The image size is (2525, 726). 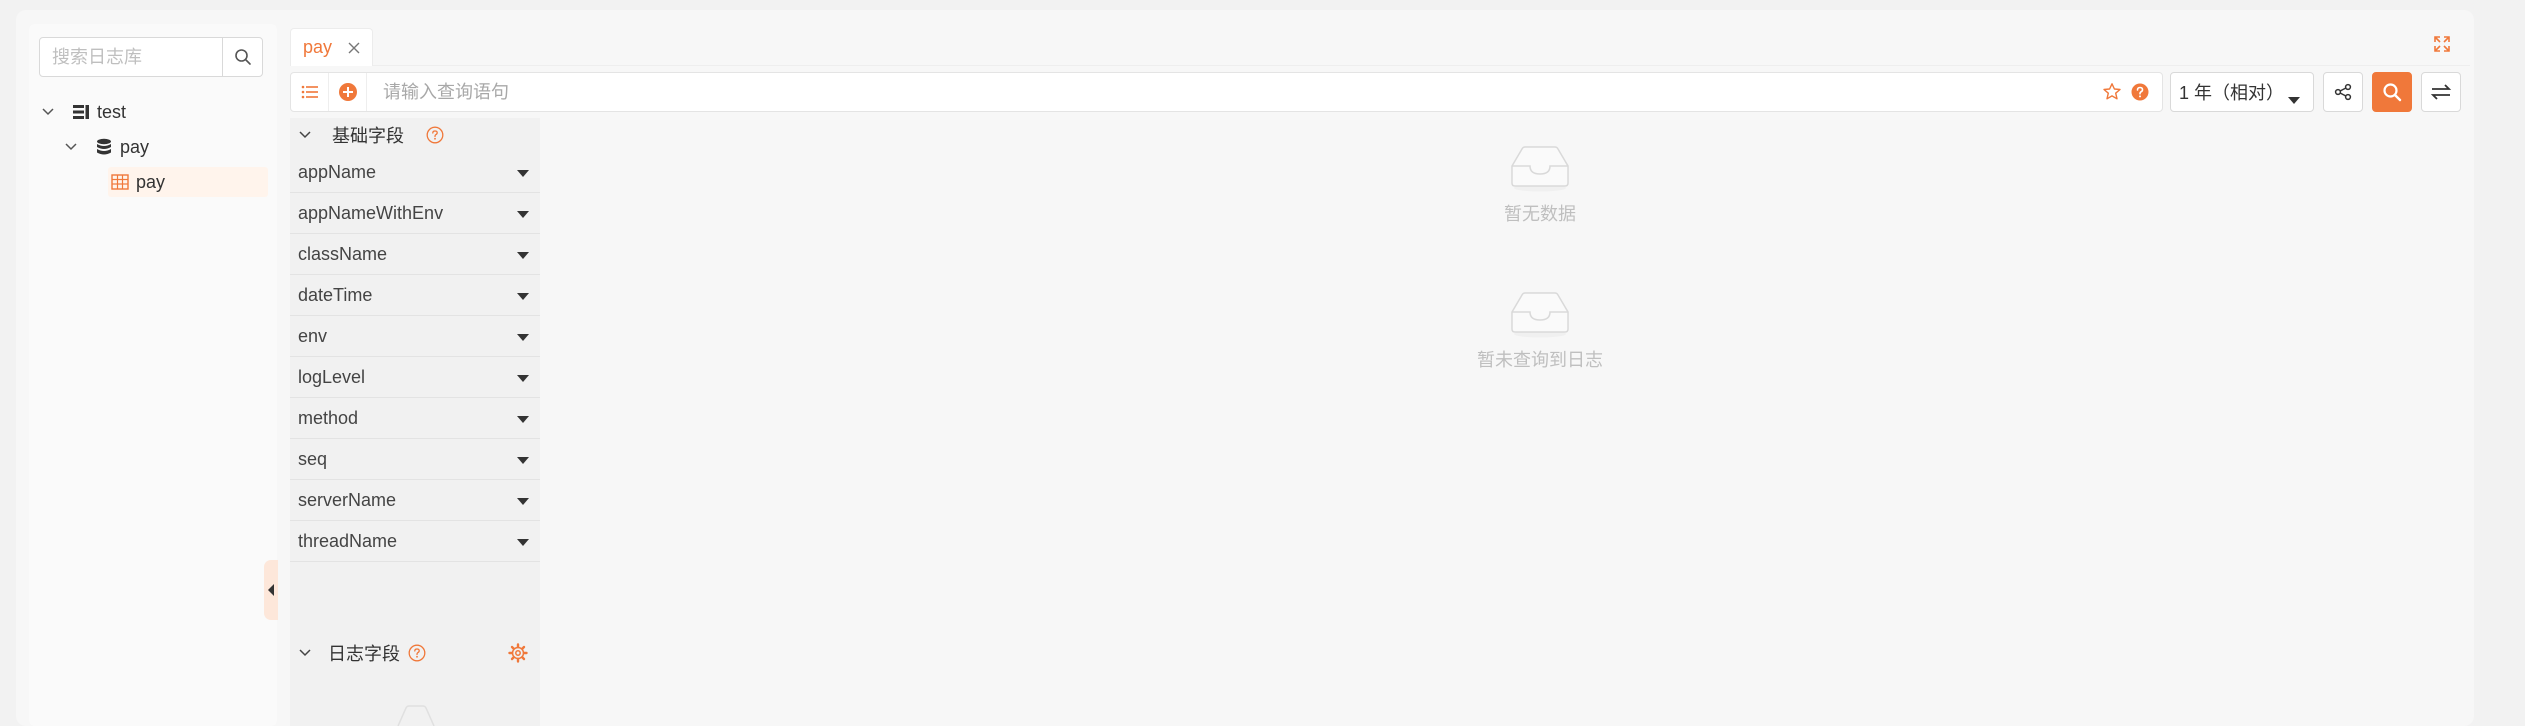 What do you see at coordinates (416, 715) in the screenshot?
I see `log-fields-empty-icon` at bounding box center [416, 715].